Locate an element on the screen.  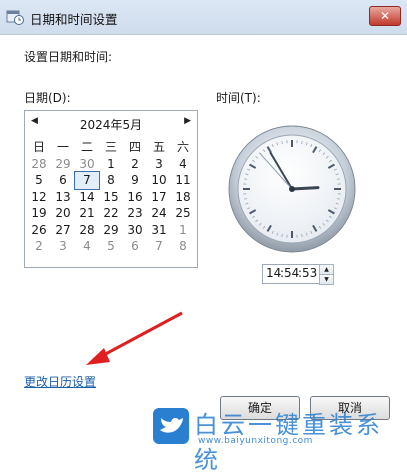
next-month-icon: ▶ is located at coordinates (187, 121).